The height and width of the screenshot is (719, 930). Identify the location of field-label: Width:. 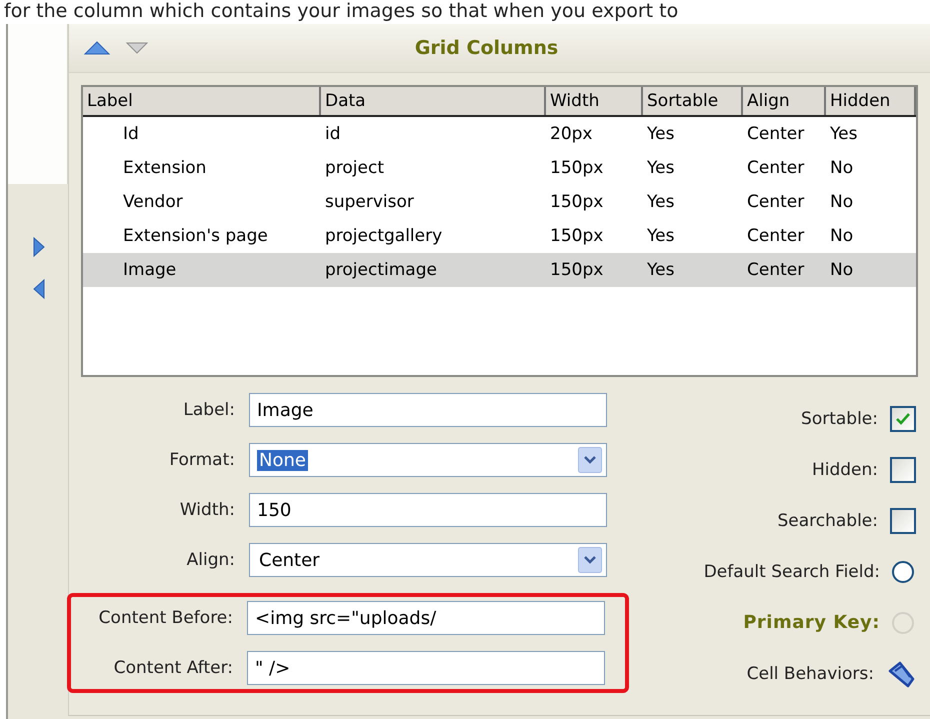
(207, 510).